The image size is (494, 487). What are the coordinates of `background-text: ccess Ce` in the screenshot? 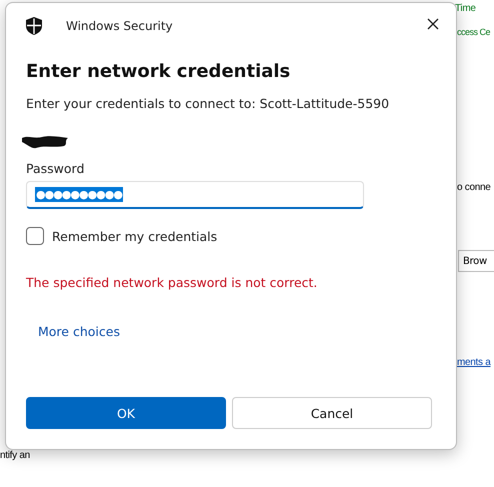 It's located at (473, 32).